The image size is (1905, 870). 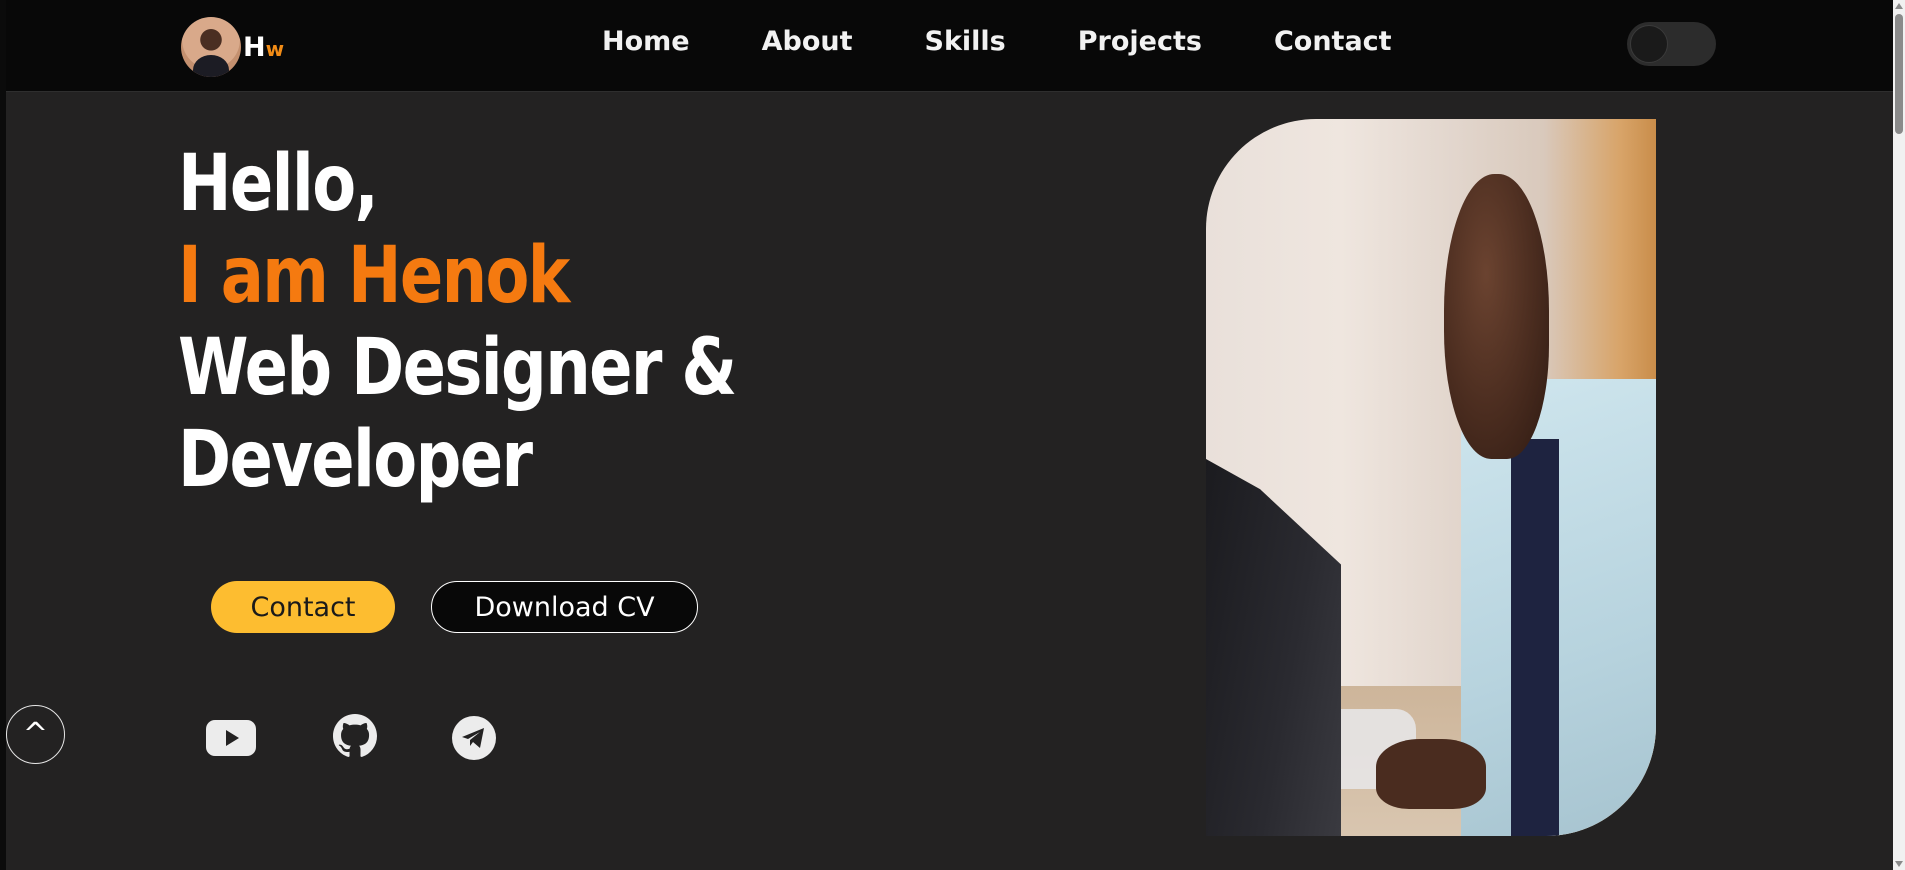 I want to click on hero-greeting: Hello,, so click(x=278, y=184).